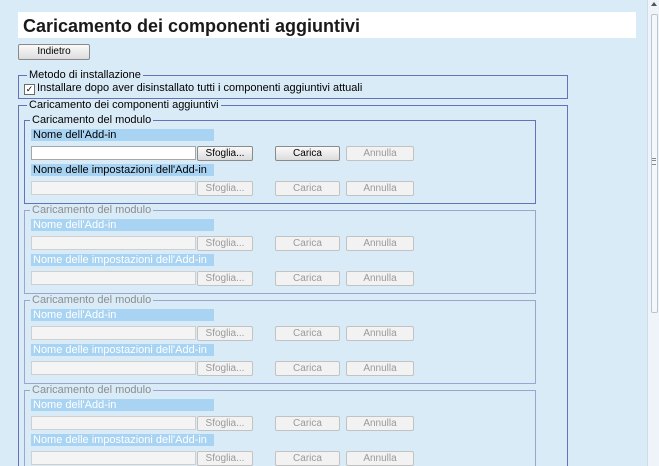 This screenshot has height=466, width=659. Describe the element at coordinates (654, 4) in the screenshot. I see `scroll-up-arrow-icon` at that location.